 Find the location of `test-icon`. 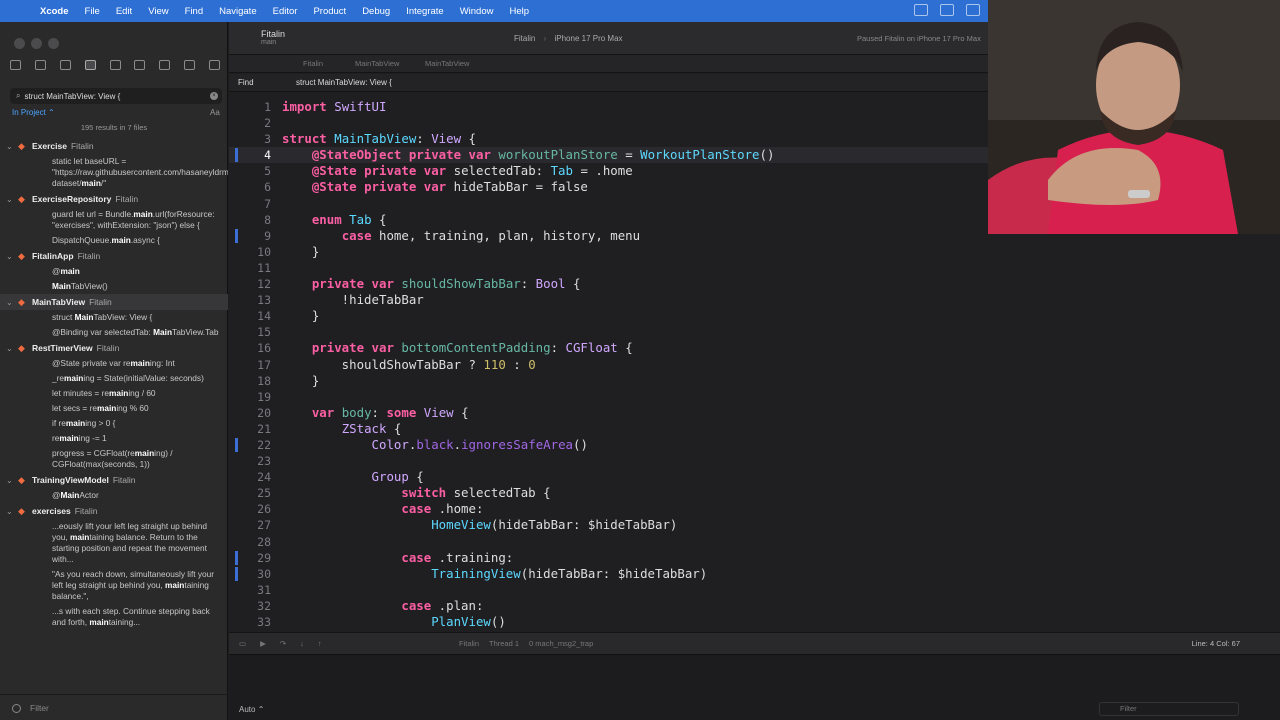

test-icon is located at coordinates (140, 65).